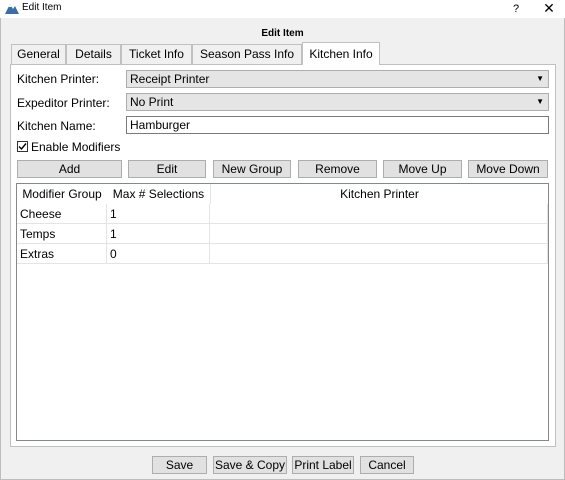 The width and height of the screenshot is (565, 480). What do you see at coordinates (422, 169) in the screenshot?
I see `move-up-button: Move Up` at bounding box center [422, 169].